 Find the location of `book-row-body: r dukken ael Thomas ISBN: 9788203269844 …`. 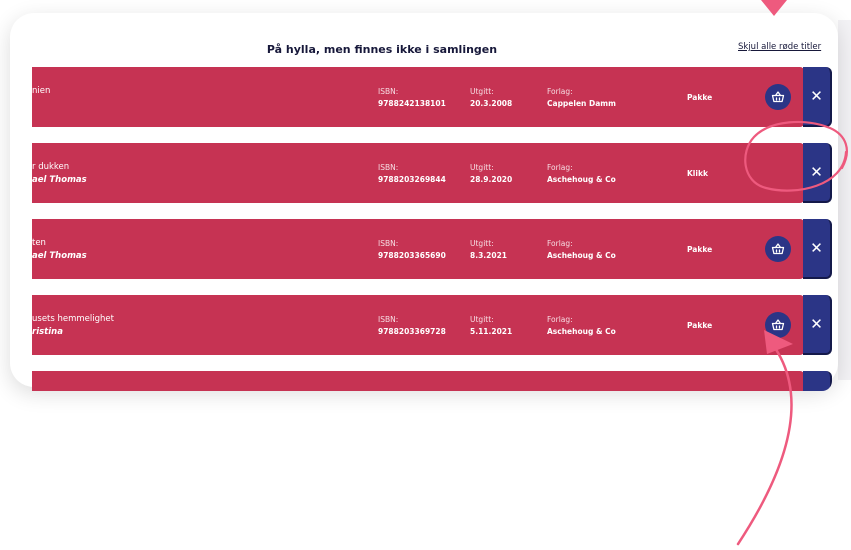

book-row-body: r dukken ael Thomas ISBN: 9788203269844 … is located at coordinates (418, 173).